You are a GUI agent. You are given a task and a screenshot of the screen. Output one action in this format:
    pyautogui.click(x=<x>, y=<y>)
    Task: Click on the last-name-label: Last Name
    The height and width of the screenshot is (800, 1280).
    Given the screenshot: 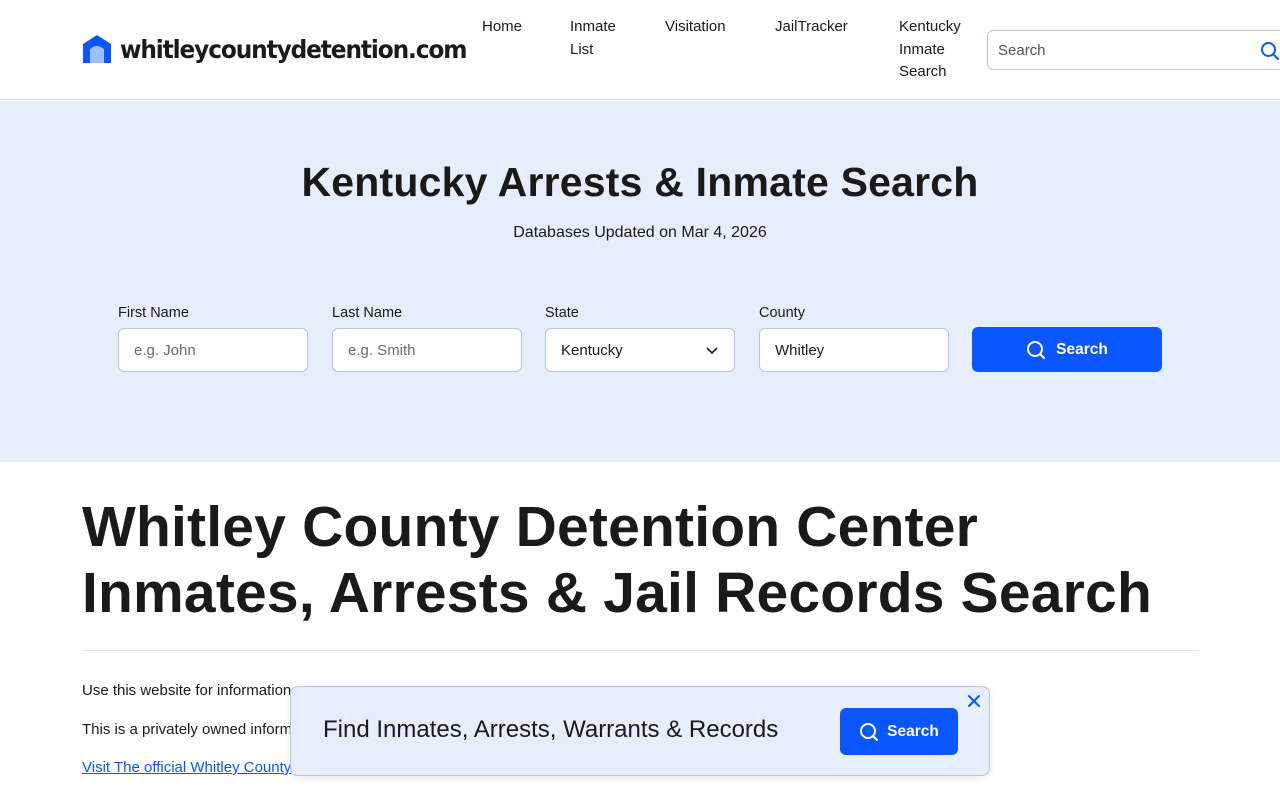 What is the action you would take?
    pyautogui.click(x=367, y=313)
    